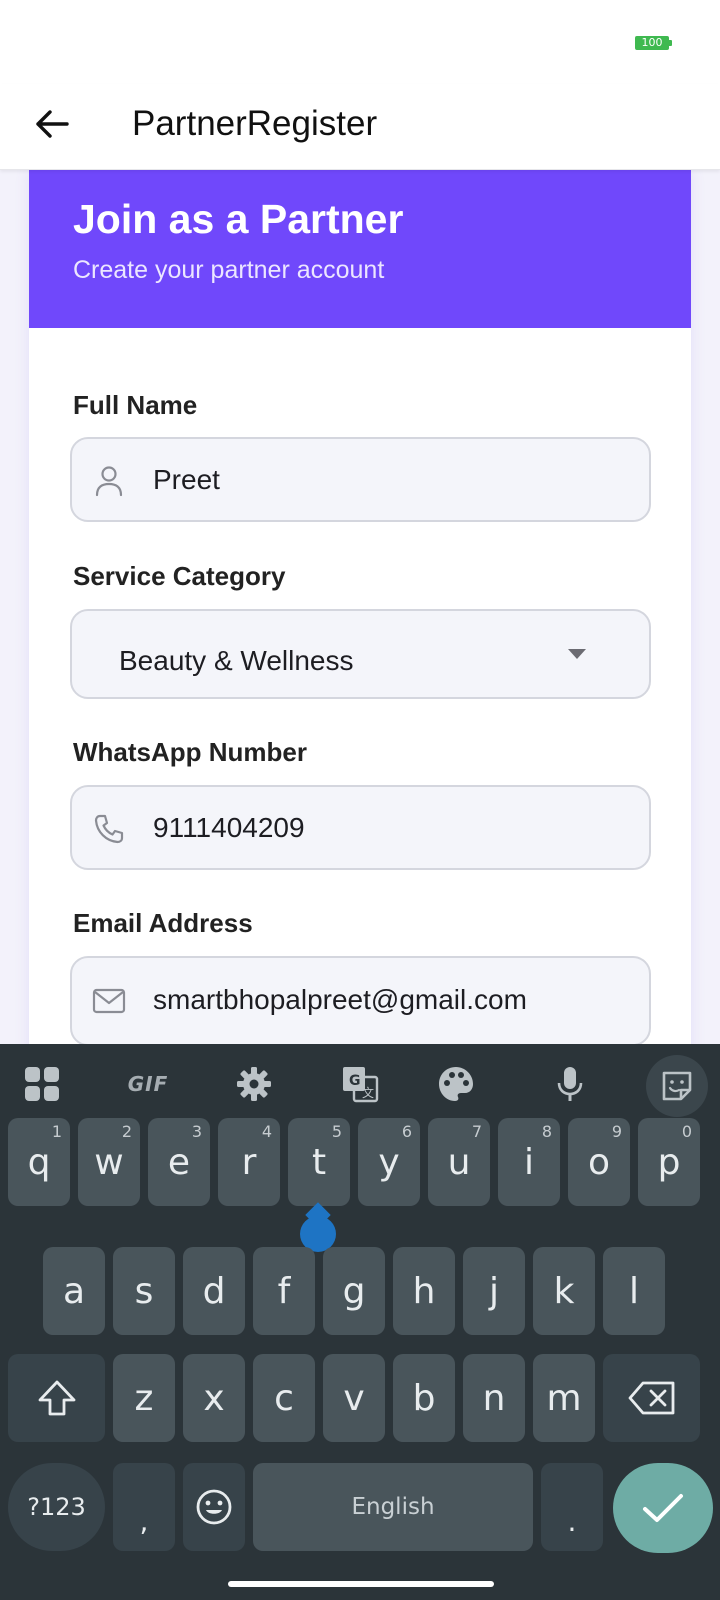 The image size is (720, 1600). I want to click on key-w-label: w, so click(109, 1162).